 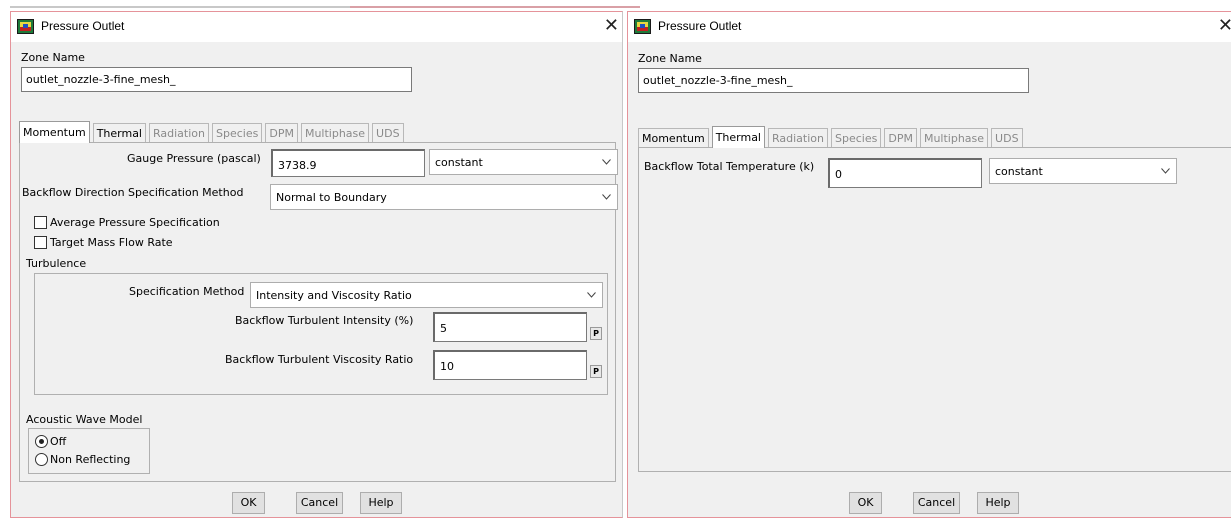 What do you see at coordinates (510, 327) in the screenshot?
I see `turbulent-intensity-input: 5` at bounding box center [510, 327].